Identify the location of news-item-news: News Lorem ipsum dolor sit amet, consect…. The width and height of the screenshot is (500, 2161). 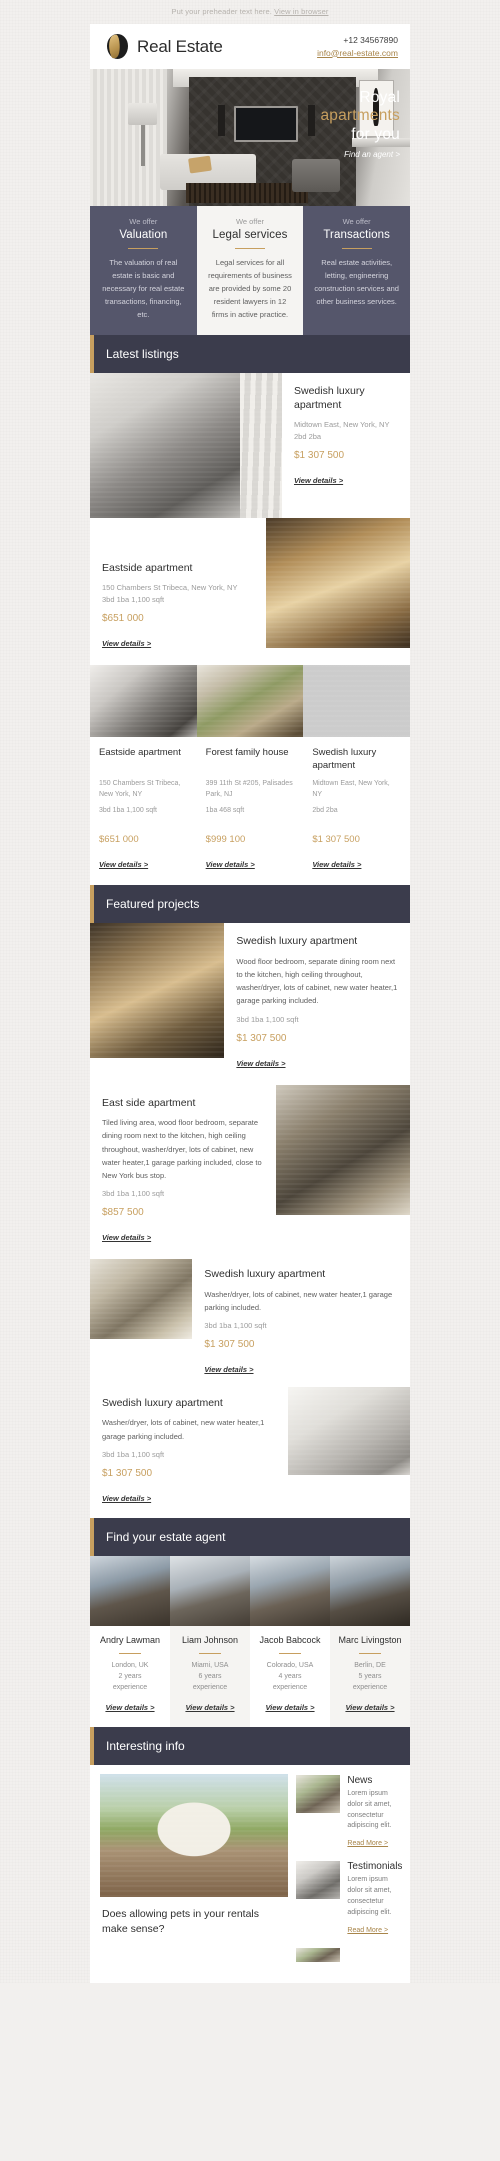
(348, 1812).